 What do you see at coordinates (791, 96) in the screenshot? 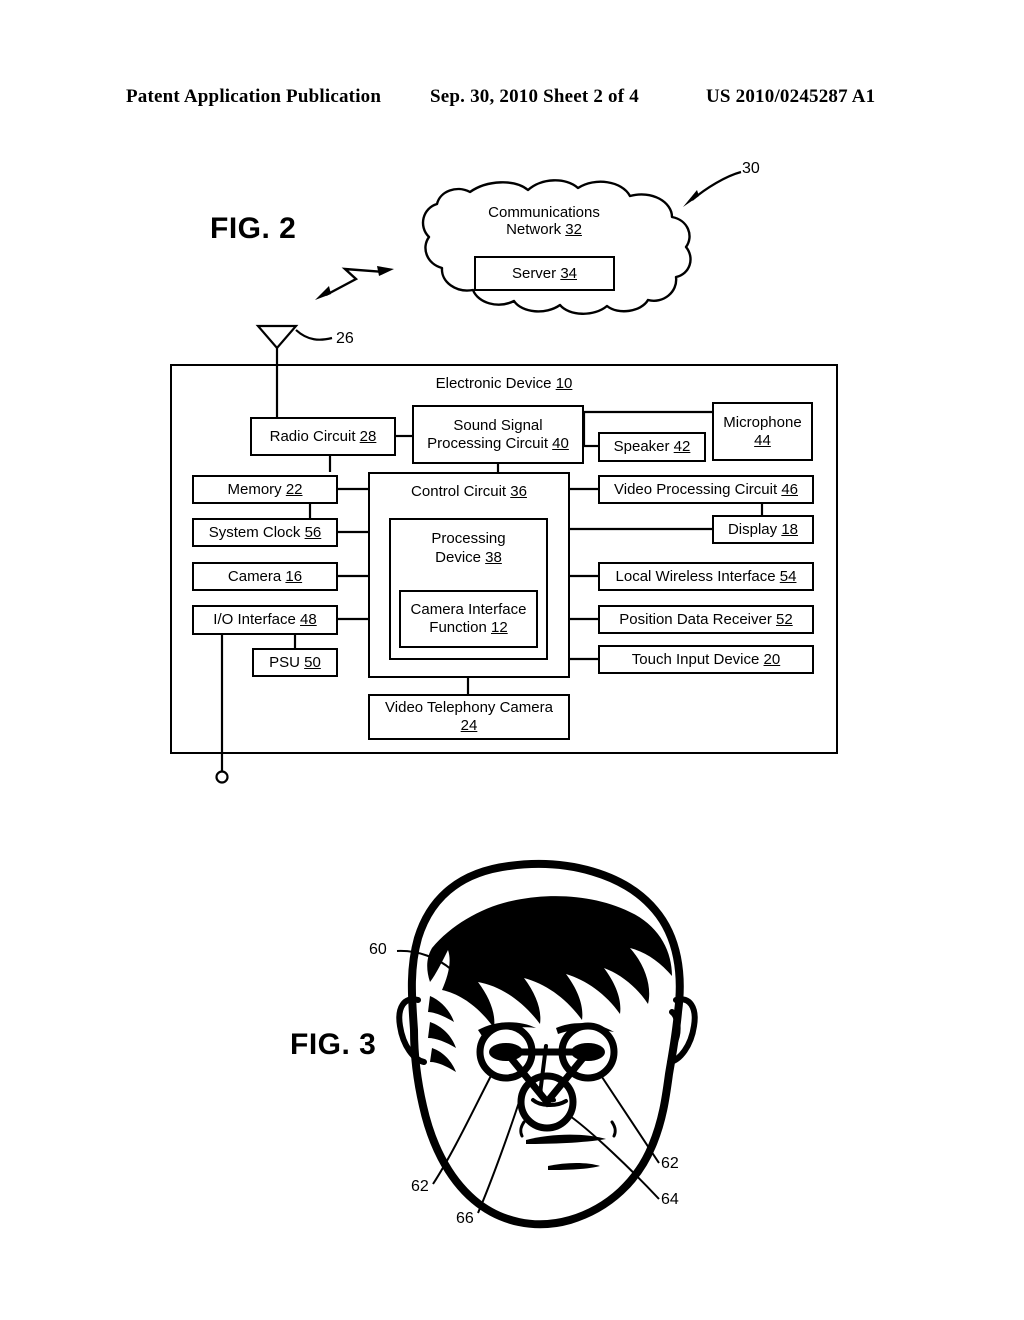
I see `header-patent-number: US 2010/0245287 A1` at bounding box center [791, 96].